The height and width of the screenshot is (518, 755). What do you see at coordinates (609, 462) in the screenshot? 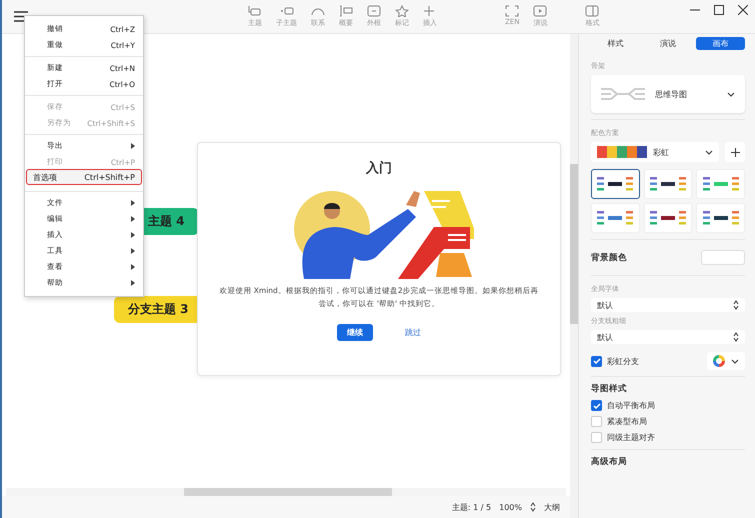
I see `section-title: 高级布局` at bounding box center [609, 462].